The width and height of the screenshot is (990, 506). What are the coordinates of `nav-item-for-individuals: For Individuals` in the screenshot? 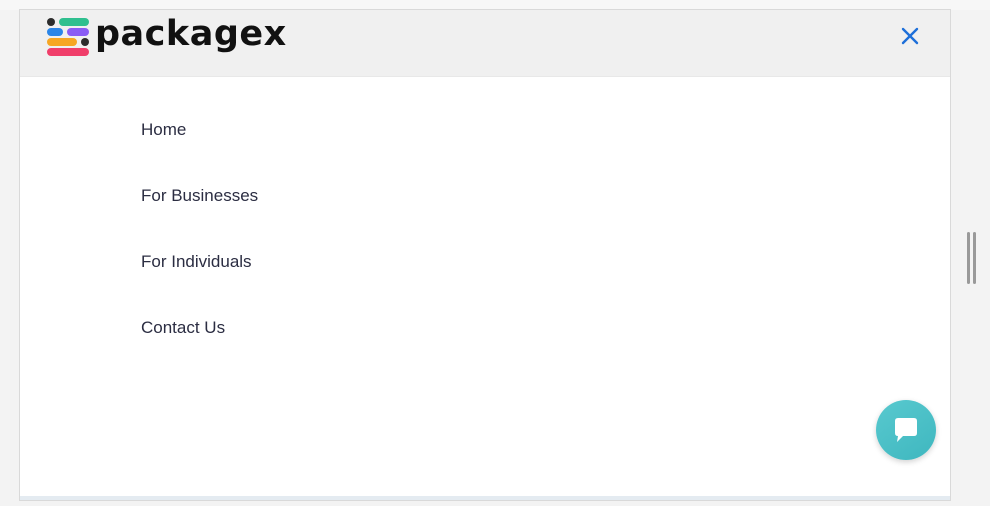 It's located at (199, 283).